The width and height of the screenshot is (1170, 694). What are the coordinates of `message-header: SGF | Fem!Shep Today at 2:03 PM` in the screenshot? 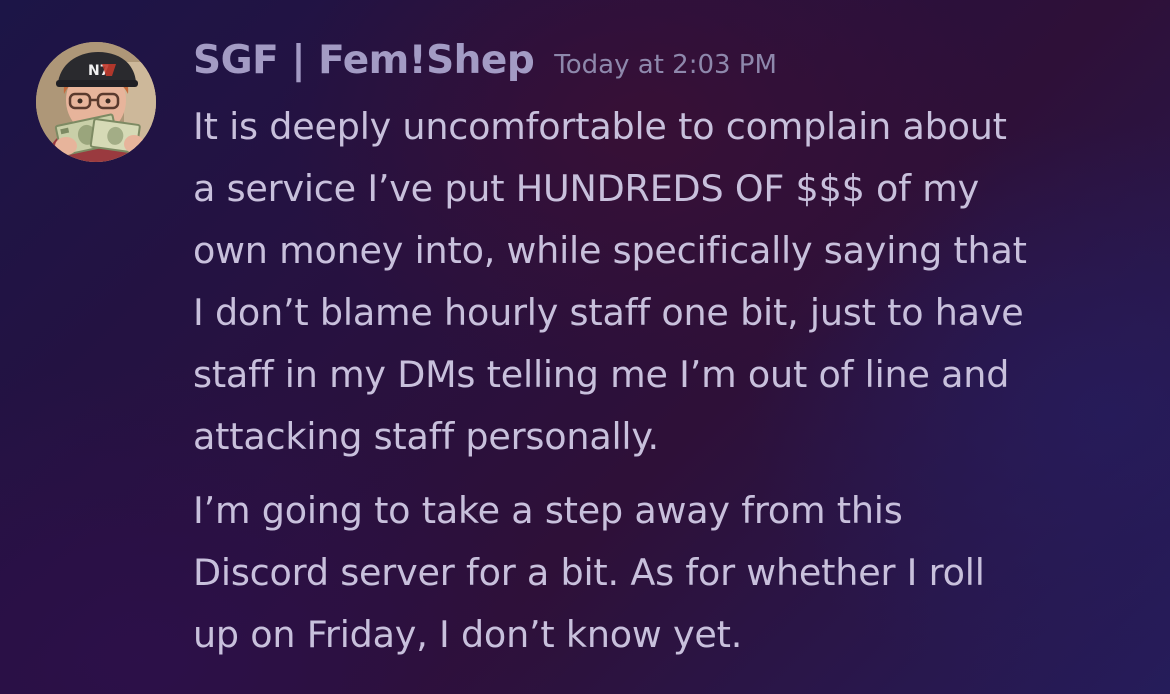 It's located at (485, 60).